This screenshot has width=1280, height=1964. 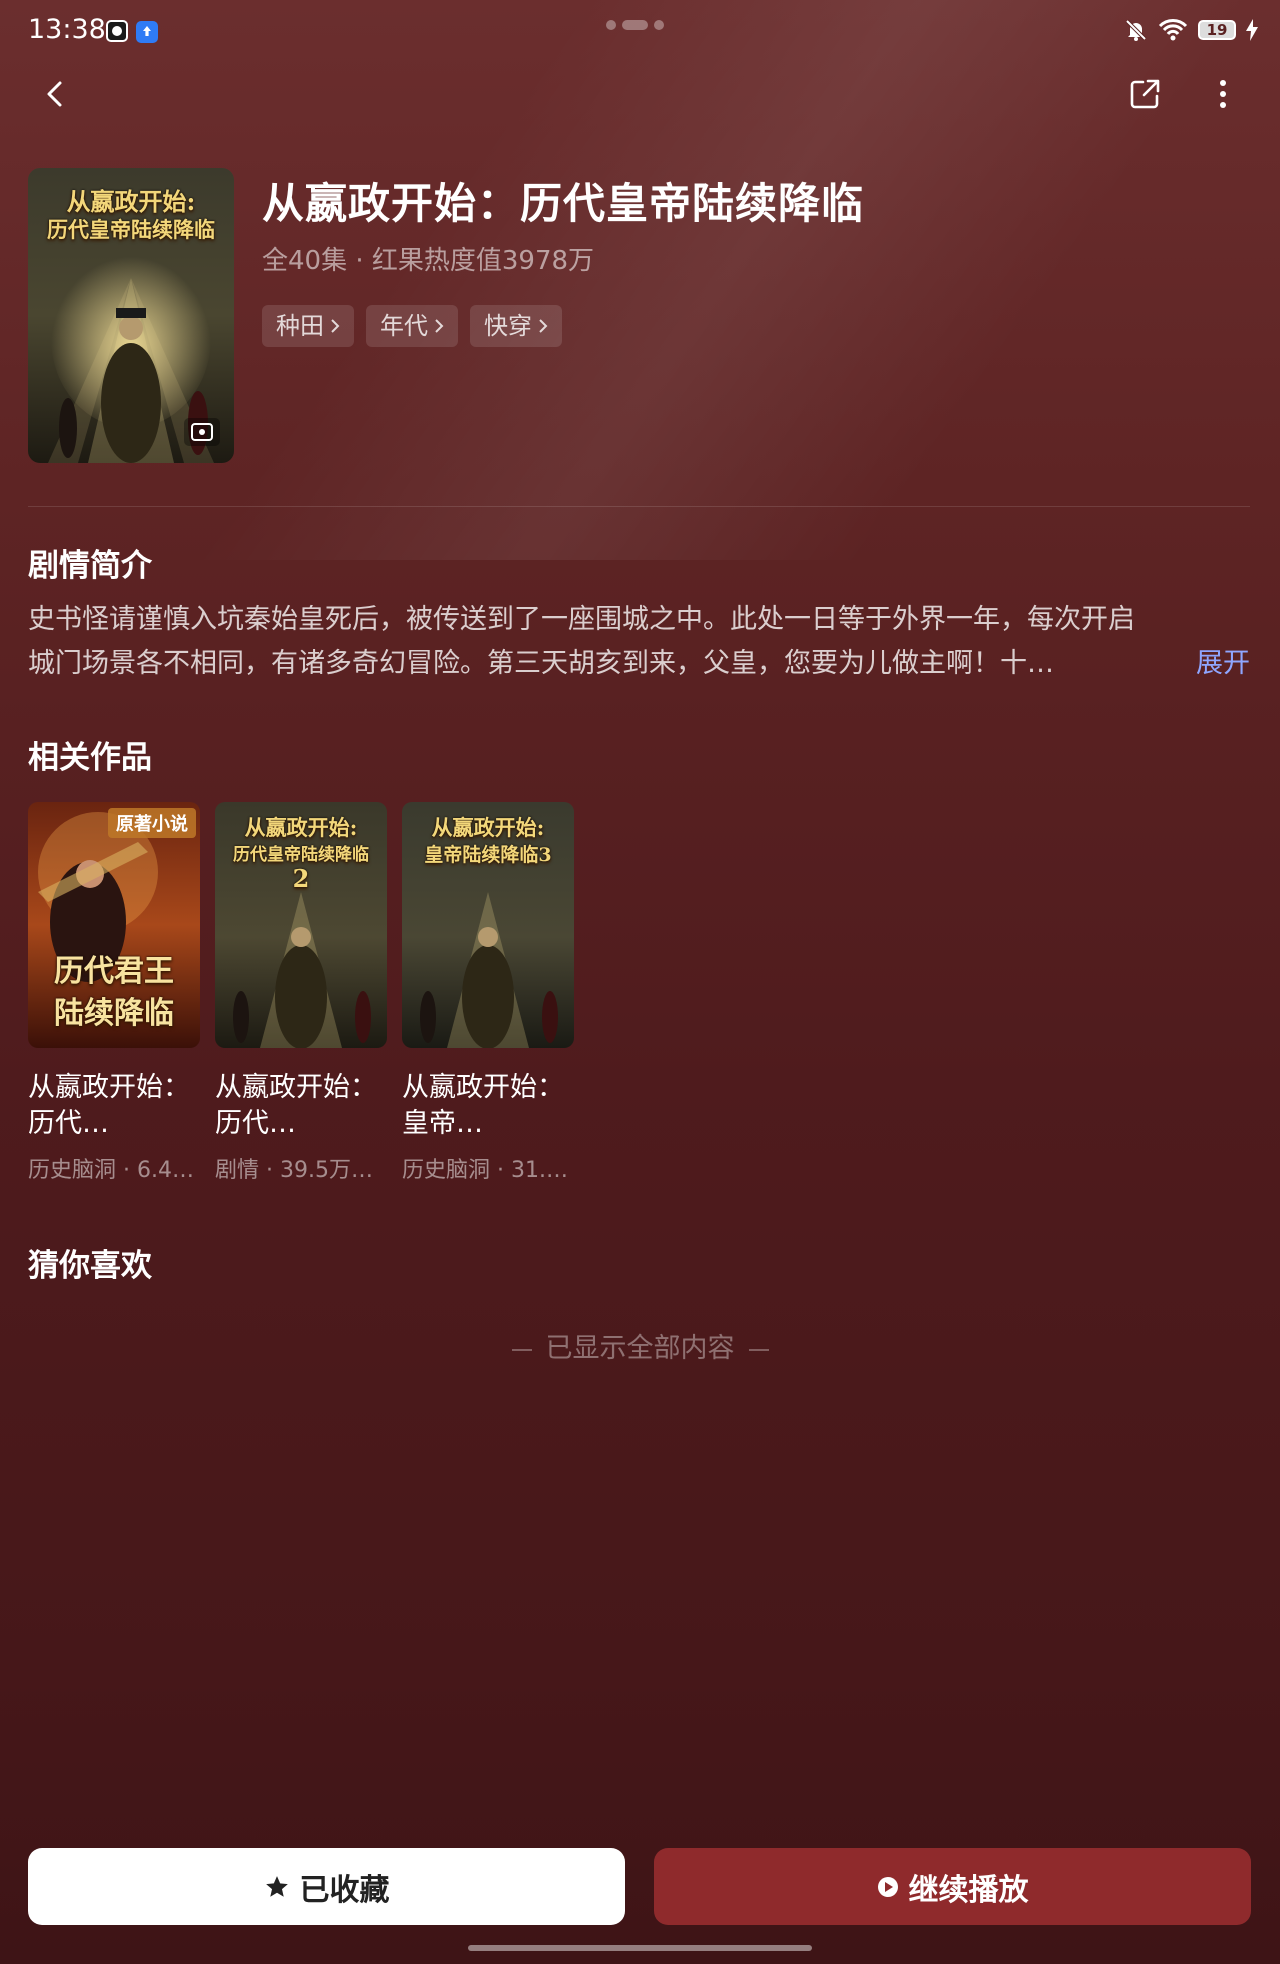 What do you see at coordinates (488, 925) in the screenshot?
I see `related-cover: 从嬴政开始: 皇帝陆续降临3` at bounding box center [488, 925].